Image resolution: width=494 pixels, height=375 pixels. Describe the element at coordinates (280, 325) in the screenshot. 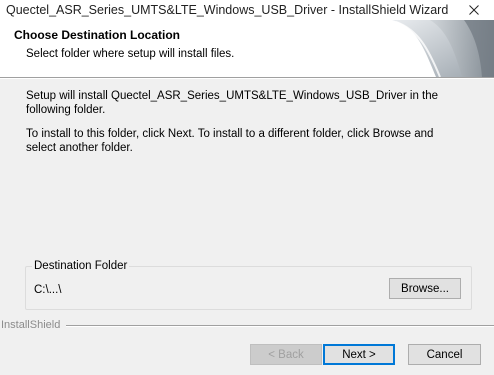

I see `footer-separator` at that location.